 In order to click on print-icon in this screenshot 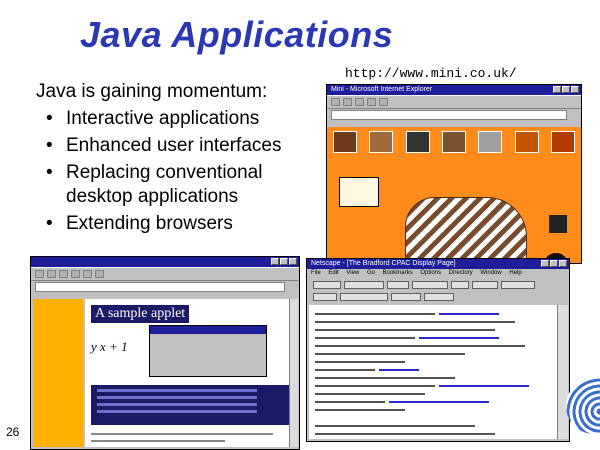, I will do `click(99, 274)`.